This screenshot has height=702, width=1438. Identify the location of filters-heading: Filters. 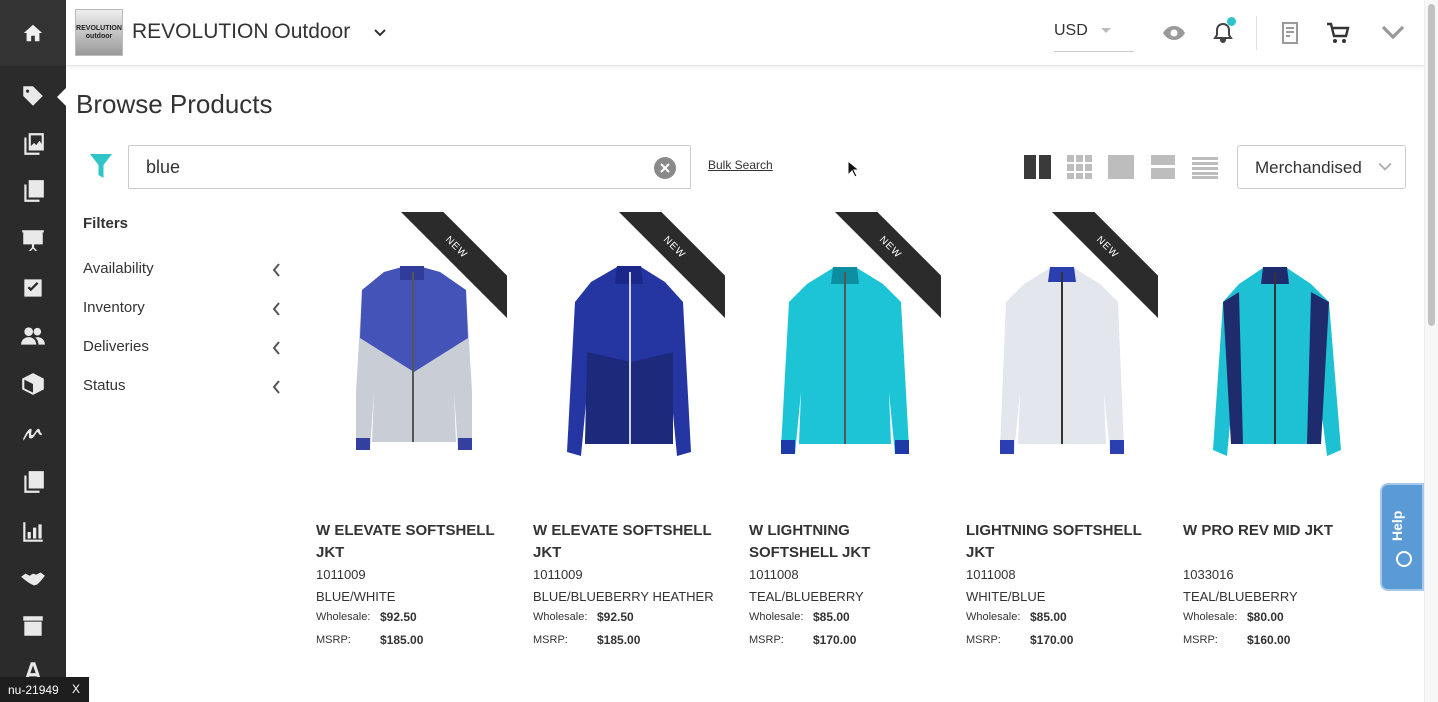
(106, 223).